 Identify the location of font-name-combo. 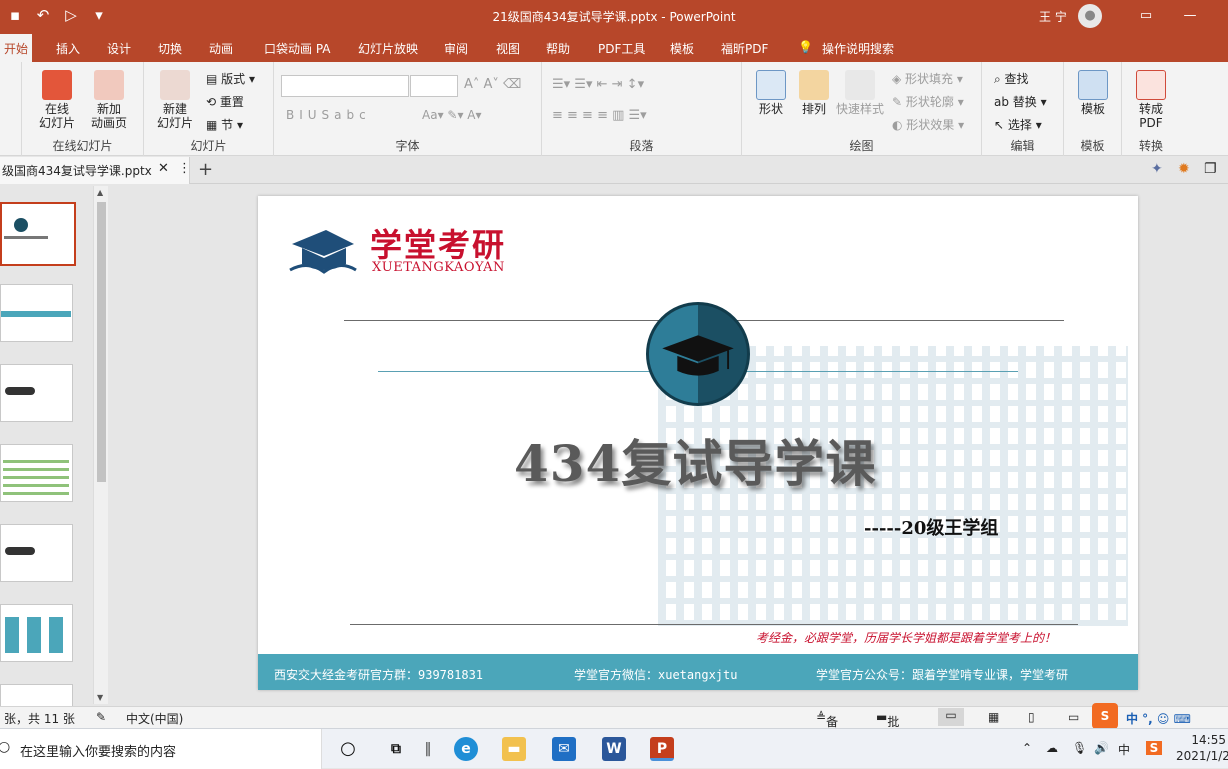
(345, 86).